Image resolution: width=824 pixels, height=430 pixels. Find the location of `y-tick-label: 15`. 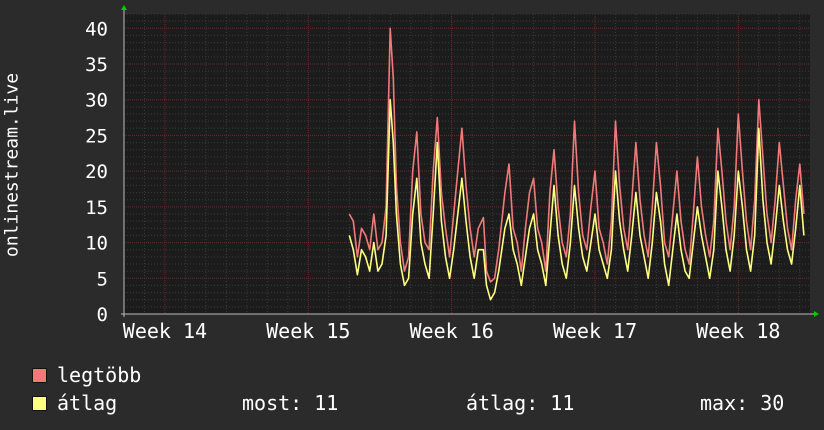

y-tick-label: 15 is located at coordinates (96, 208).